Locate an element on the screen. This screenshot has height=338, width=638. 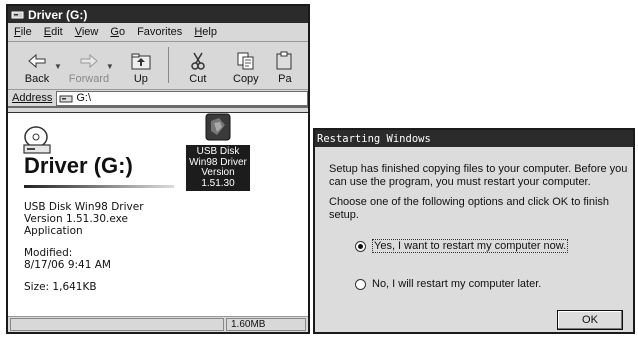
drive-title: Driver (G:) is located at coordinates (78, 165).